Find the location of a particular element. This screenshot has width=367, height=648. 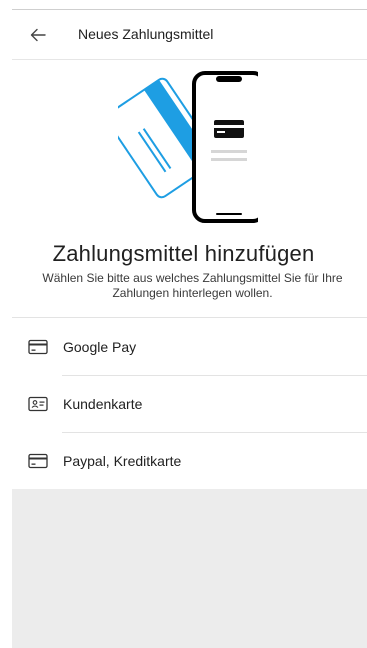

payment-option-label: Google Pay is located at coordinates (100, 347).